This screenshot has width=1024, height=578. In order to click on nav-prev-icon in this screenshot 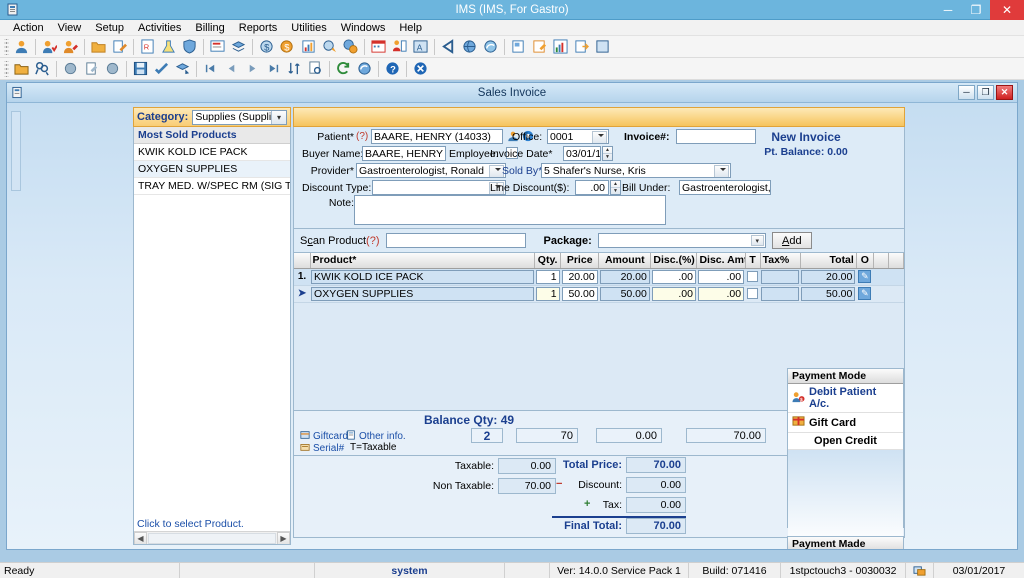, I will do `click(231, 68)`.